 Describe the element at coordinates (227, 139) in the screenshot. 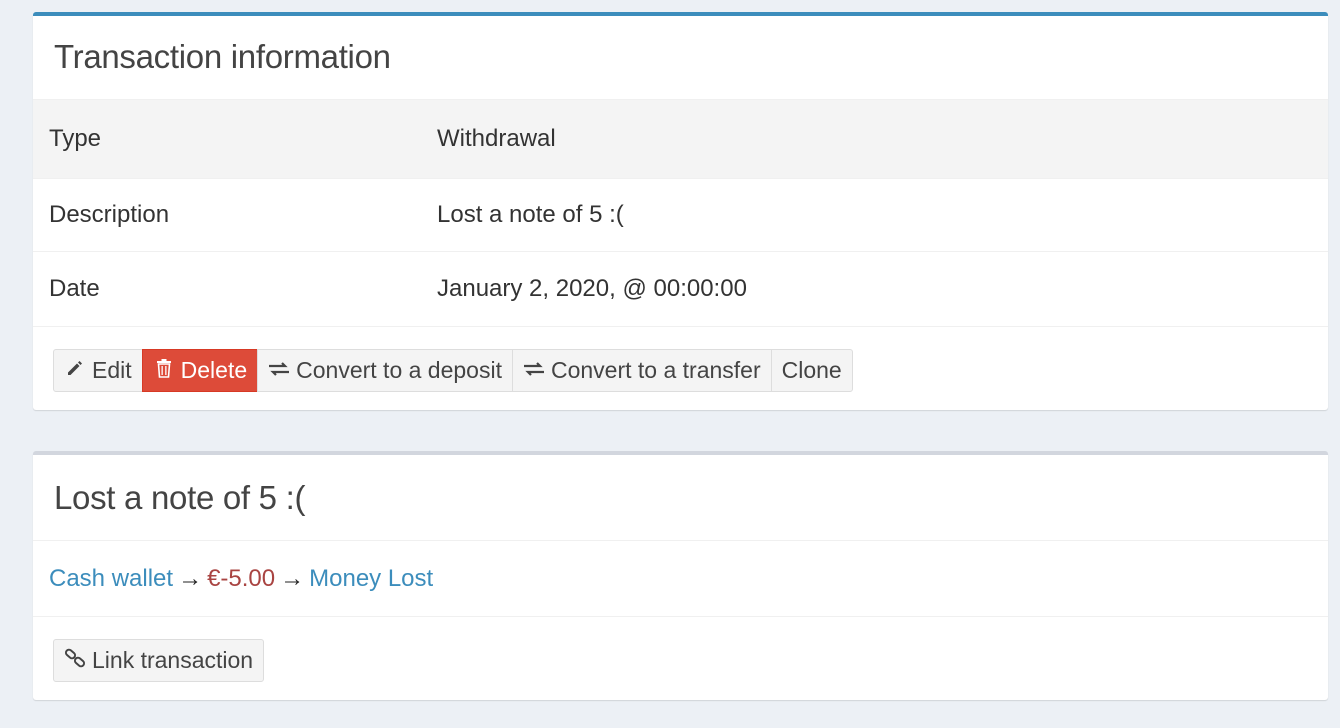

I see `row-key-type: Type` at that location.